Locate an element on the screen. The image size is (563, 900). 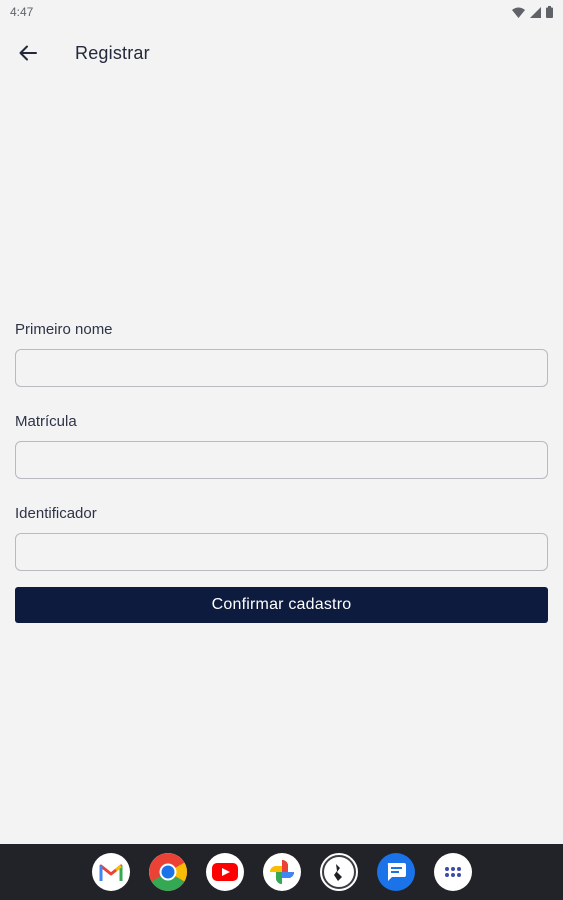
status-icons is located at coordinates (532, 12).